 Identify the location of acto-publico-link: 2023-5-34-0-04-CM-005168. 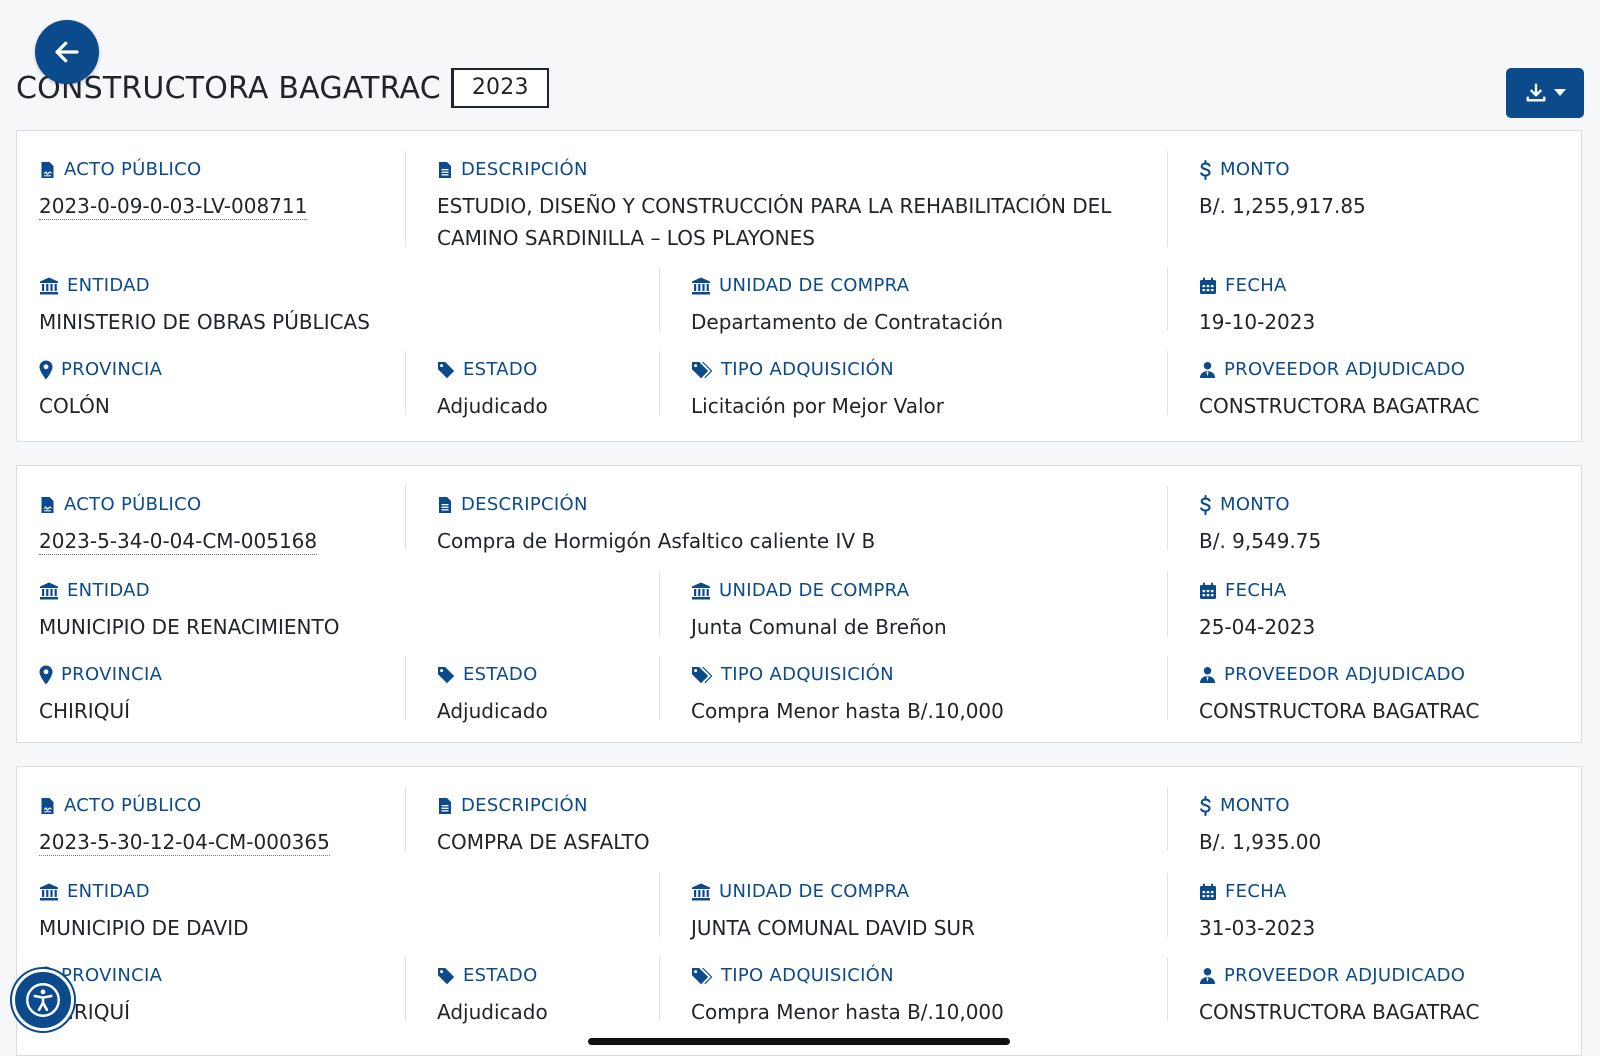
(178, 541).